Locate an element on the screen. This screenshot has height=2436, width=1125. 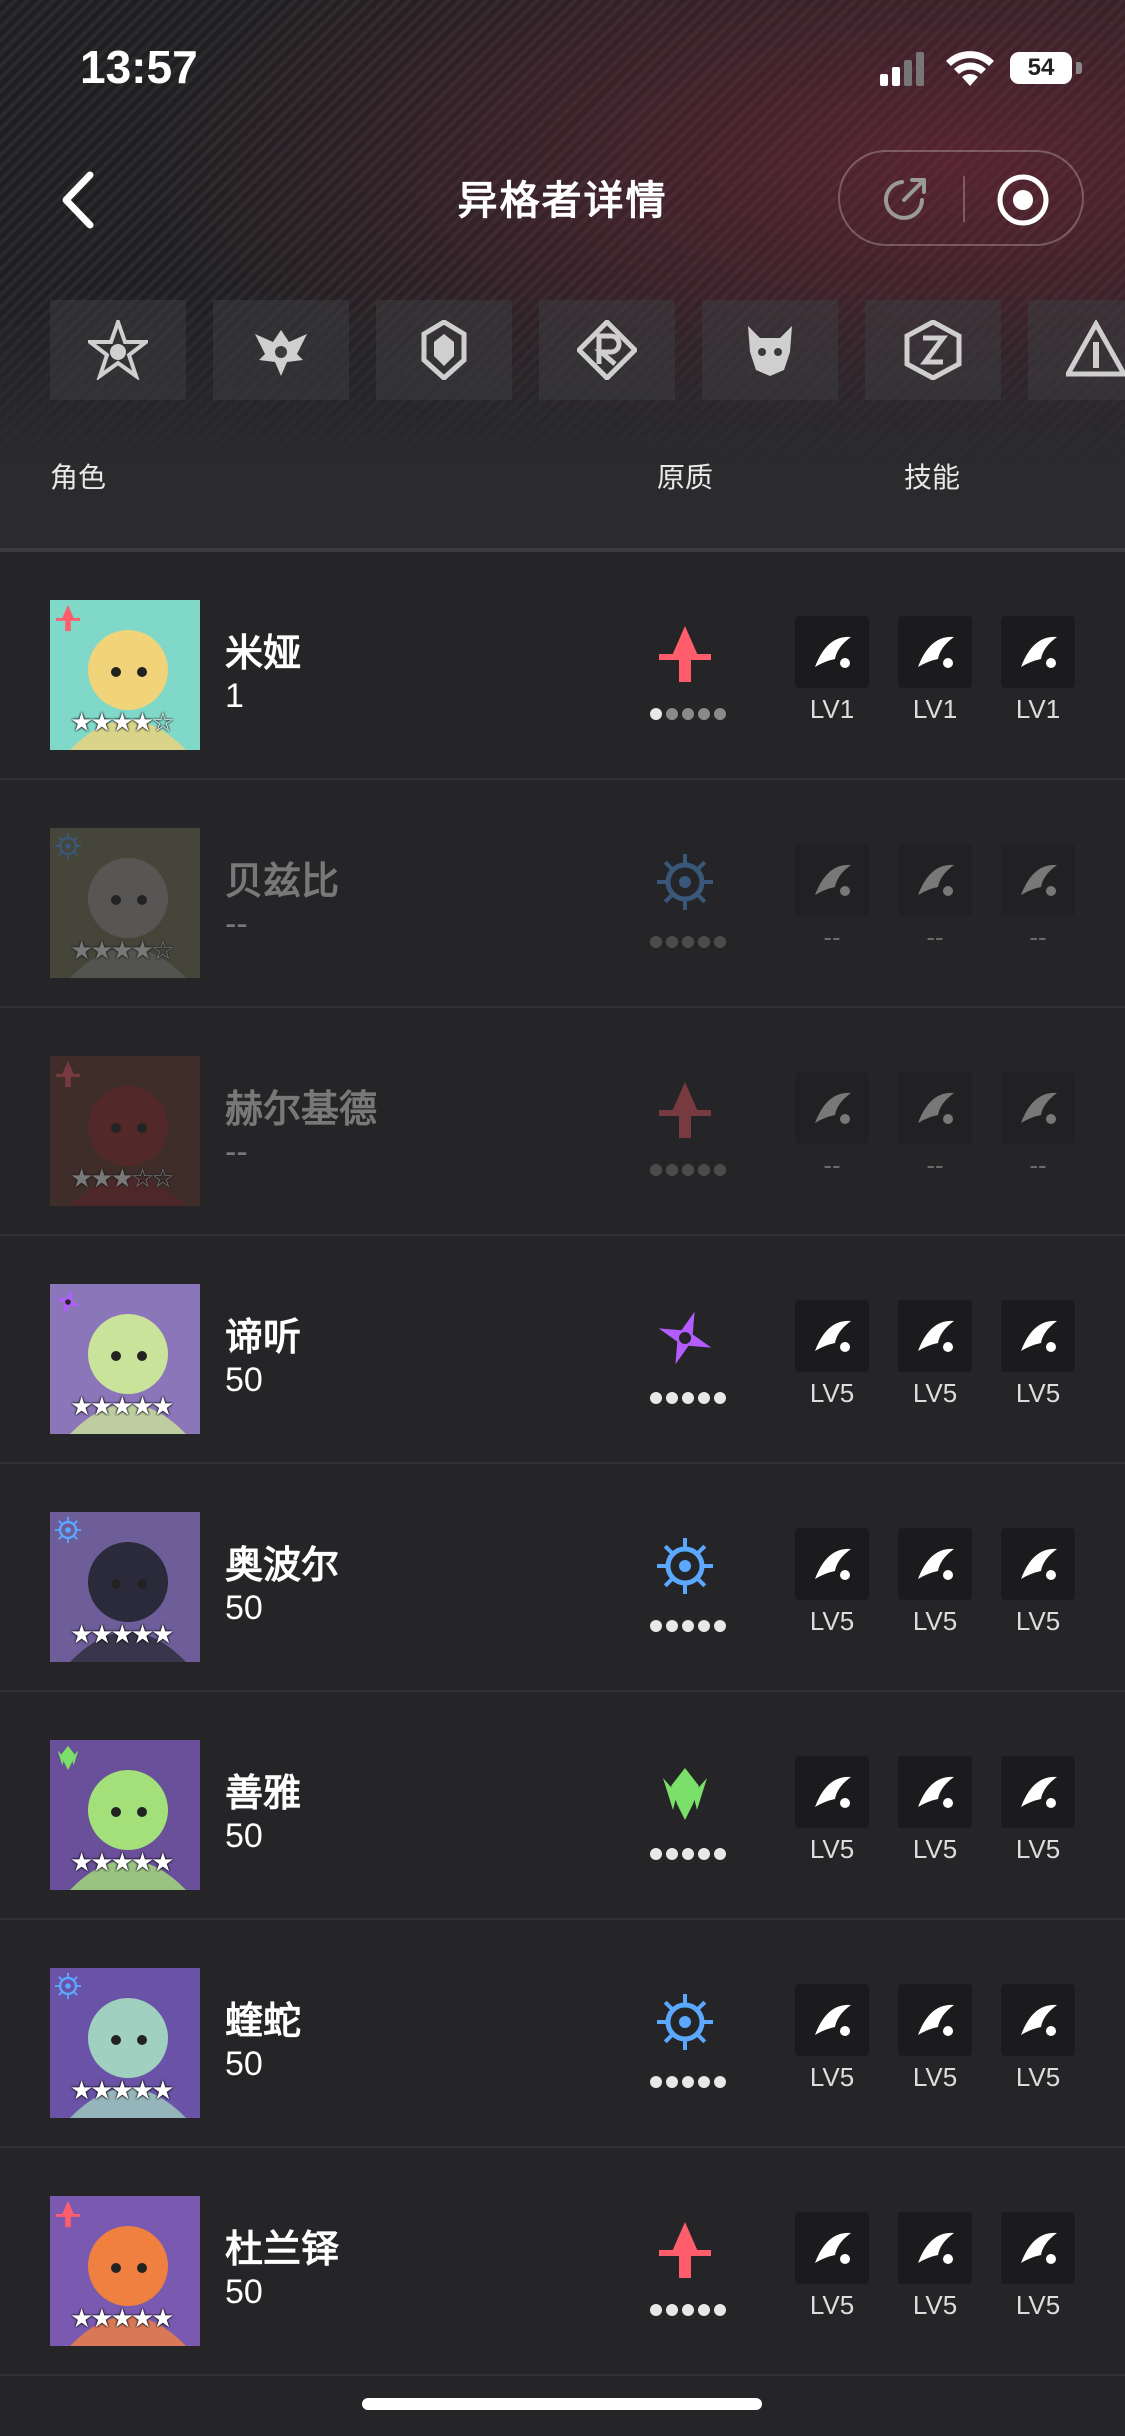
share-button is located at coordinates (905, 199).